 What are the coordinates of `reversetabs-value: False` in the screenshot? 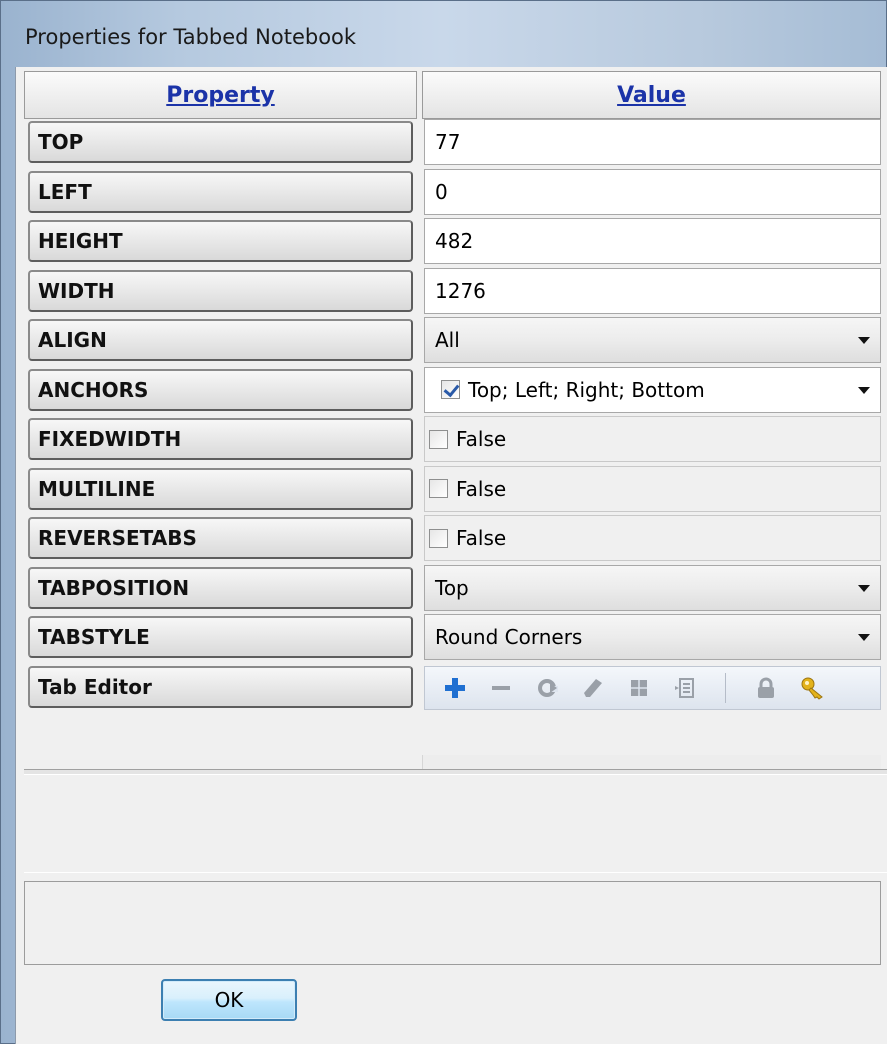 It's located at (481, 538).